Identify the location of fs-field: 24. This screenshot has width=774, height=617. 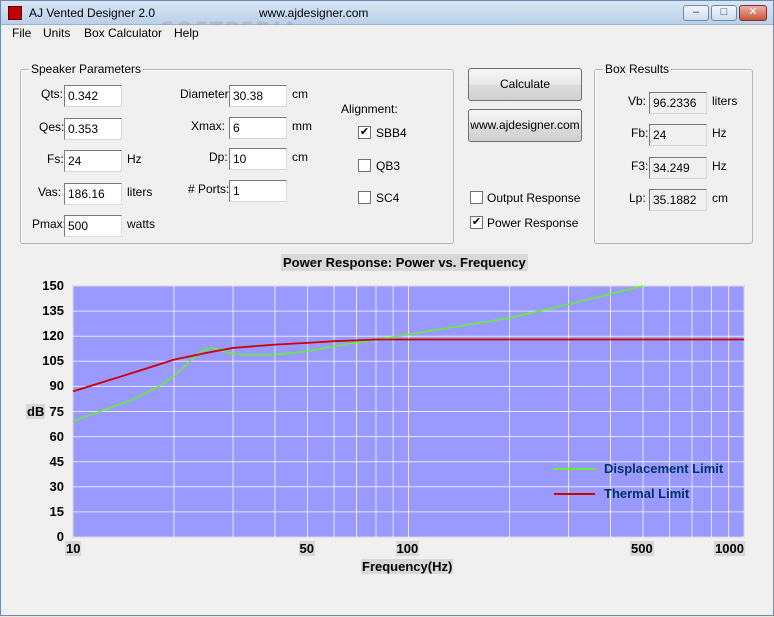
(93, 161).